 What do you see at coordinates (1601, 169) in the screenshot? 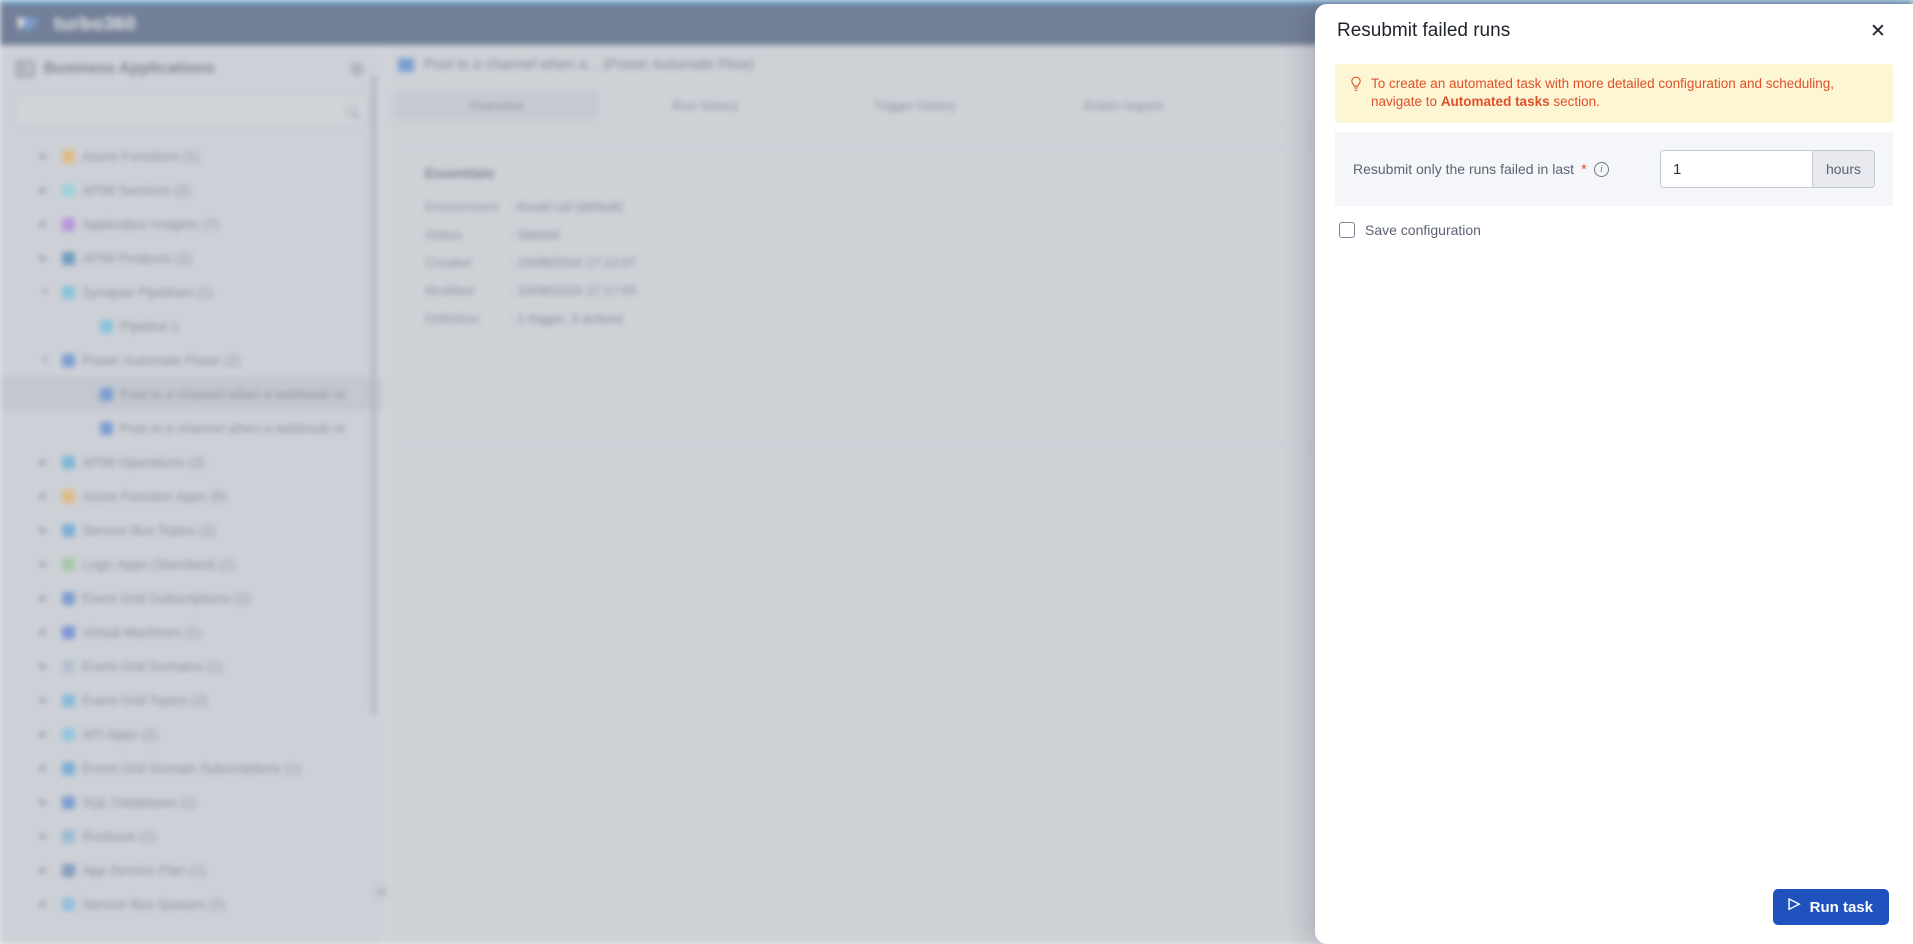
I see `info-icon: i` at bounding box center [1601, 169].